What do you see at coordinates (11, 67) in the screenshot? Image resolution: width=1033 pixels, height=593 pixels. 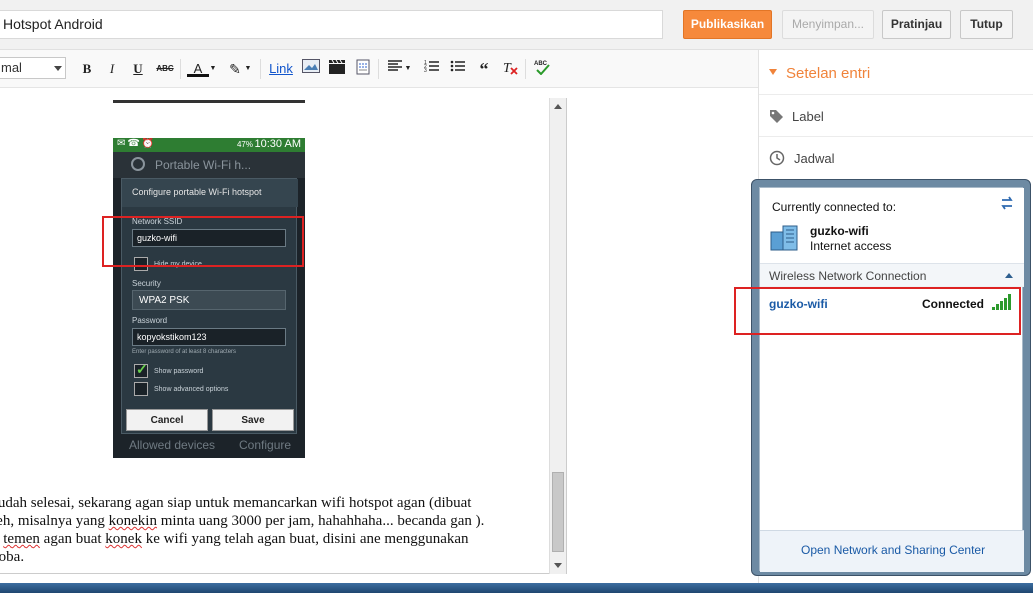 I see `paragraph-format-value: mal` at bounding box center [11, 67].